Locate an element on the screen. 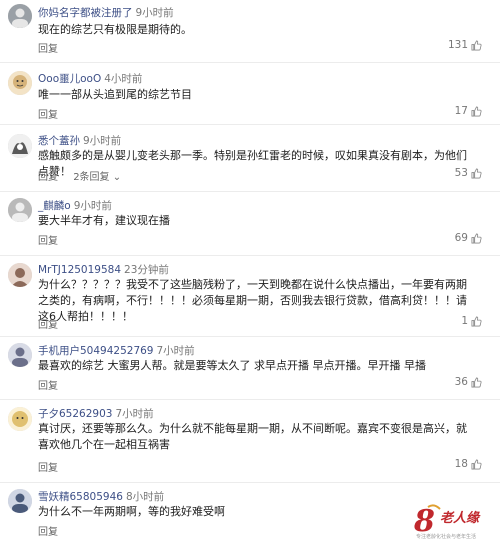  like-button: 69 is located at coordinates (468, 238).